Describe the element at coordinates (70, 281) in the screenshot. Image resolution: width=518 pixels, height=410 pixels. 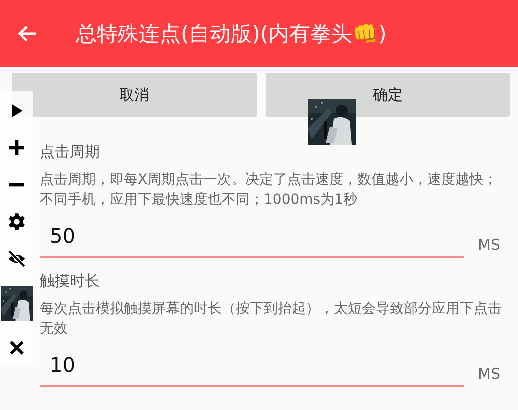
I see `field-label: 触摸时长` at that location.